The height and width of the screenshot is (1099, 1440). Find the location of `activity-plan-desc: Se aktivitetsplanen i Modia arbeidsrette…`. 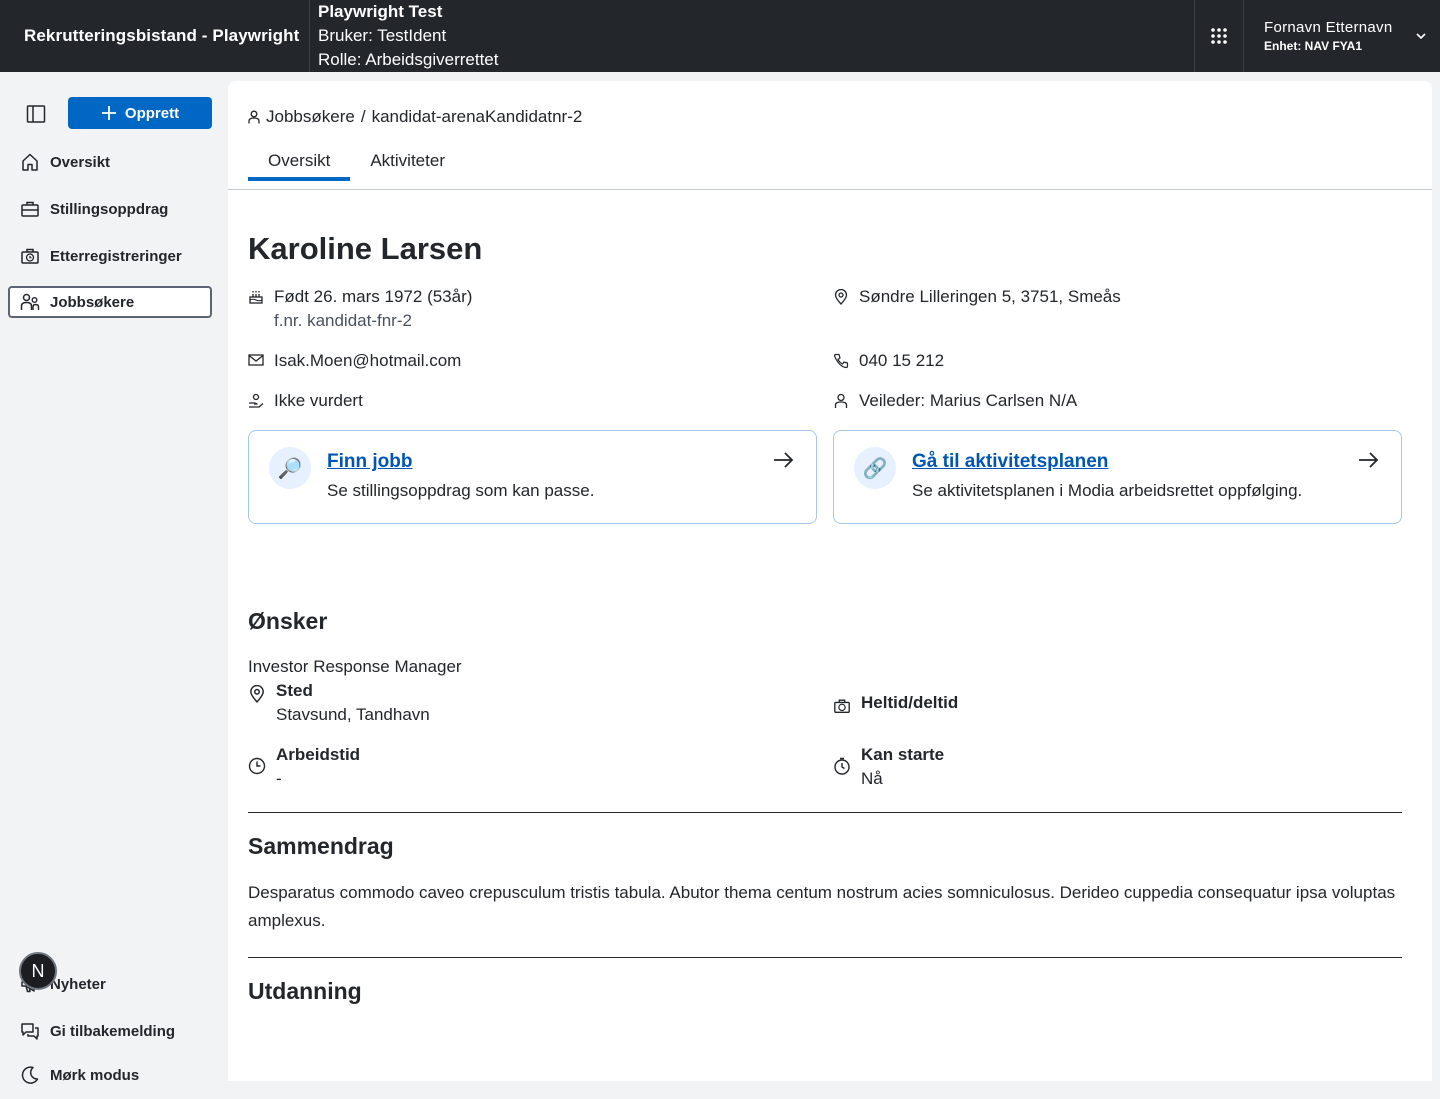

activity-plan-desc: Se aktivitetsplanen i Modia arbeidsrette… is located at coordinates (1107, 490).